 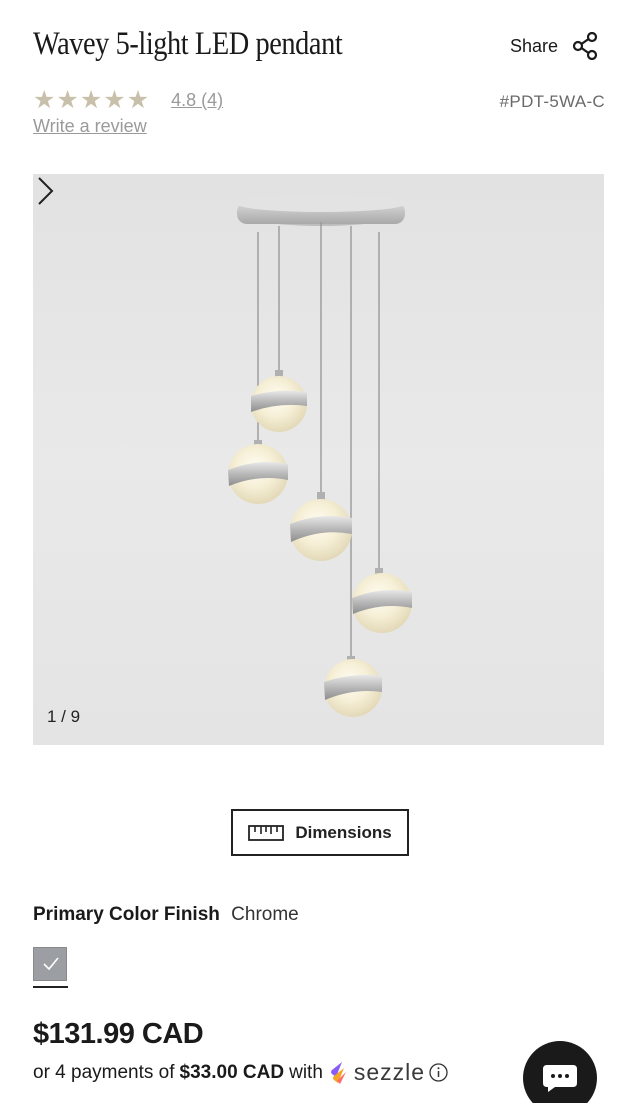 I want to click on star-rating: ★ ★ ★ ★ ★, so click(x=91, y=100).